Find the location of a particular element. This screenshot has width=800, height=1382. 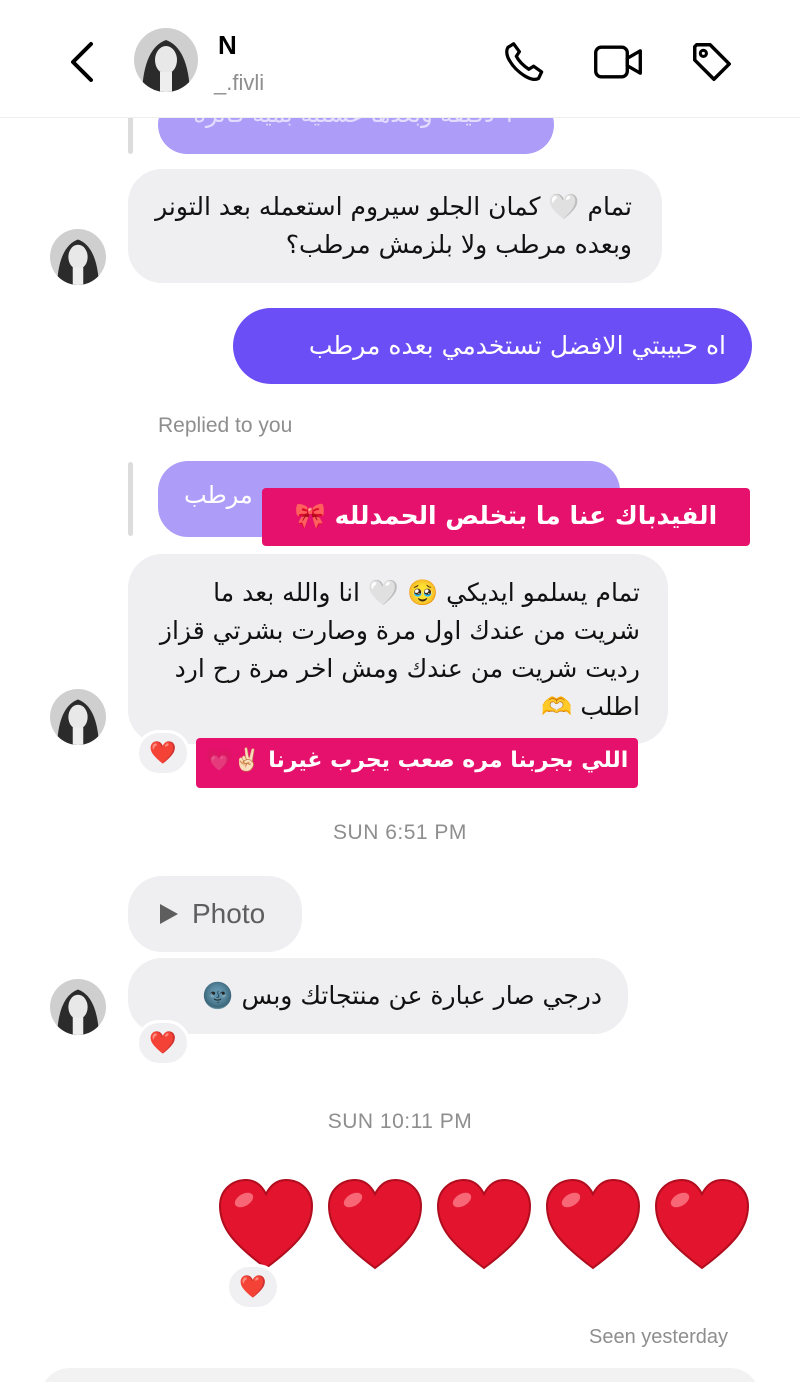

reply-quote-text: مرطب is located at coordinates (218, 495).